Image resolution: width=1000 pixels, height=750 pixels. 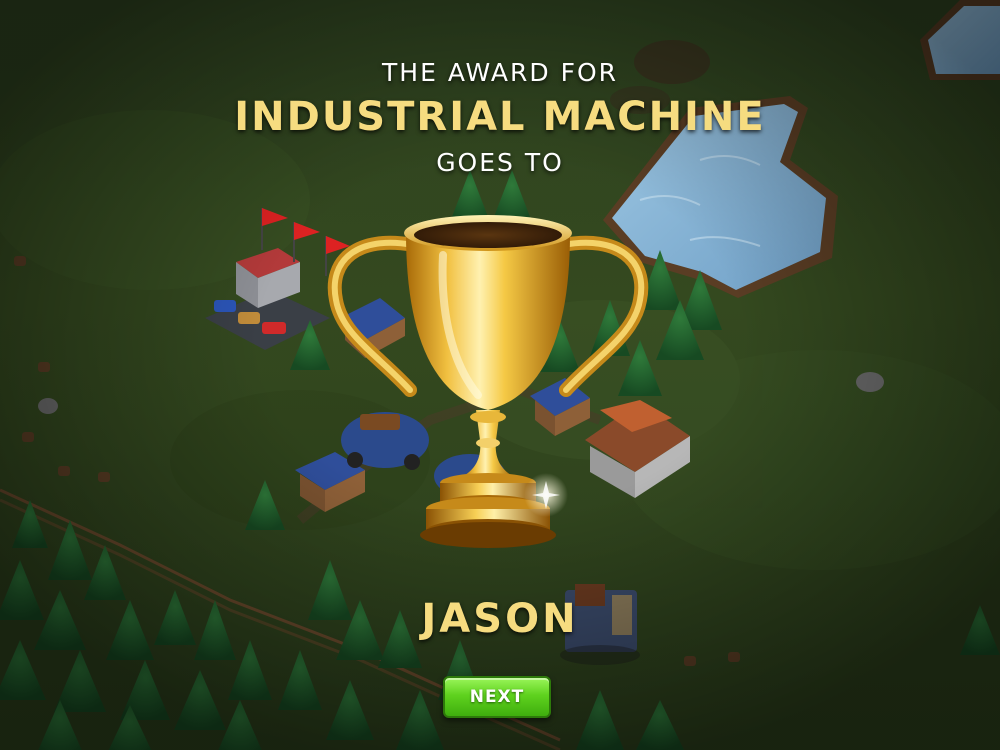 I want to click on trophy-icon, so click(x=488, y=381).